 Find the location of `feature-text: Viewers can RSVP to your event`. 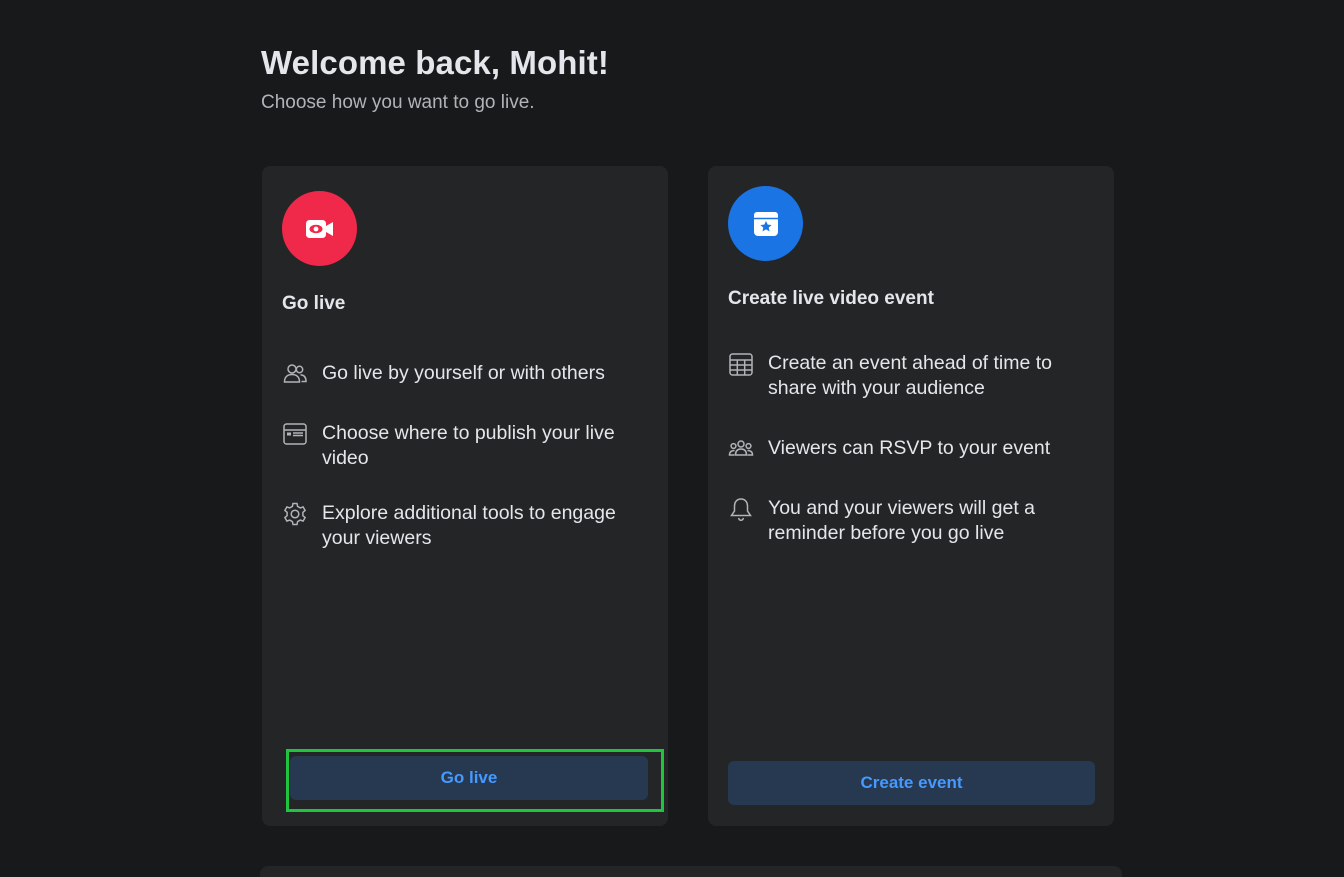

feature-text: Viewers can RSVP to your event is located at coordinates (909, 448).